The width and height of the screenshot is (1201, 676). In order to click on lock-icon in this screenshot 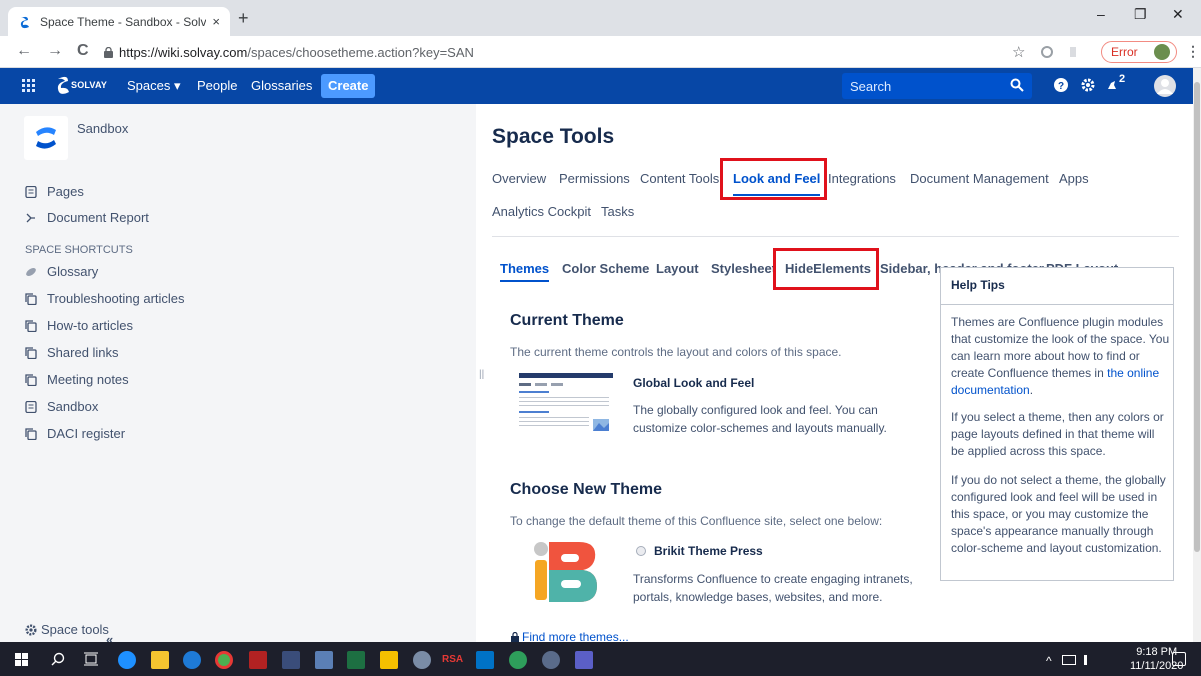, I will do `click(108, 52)`.